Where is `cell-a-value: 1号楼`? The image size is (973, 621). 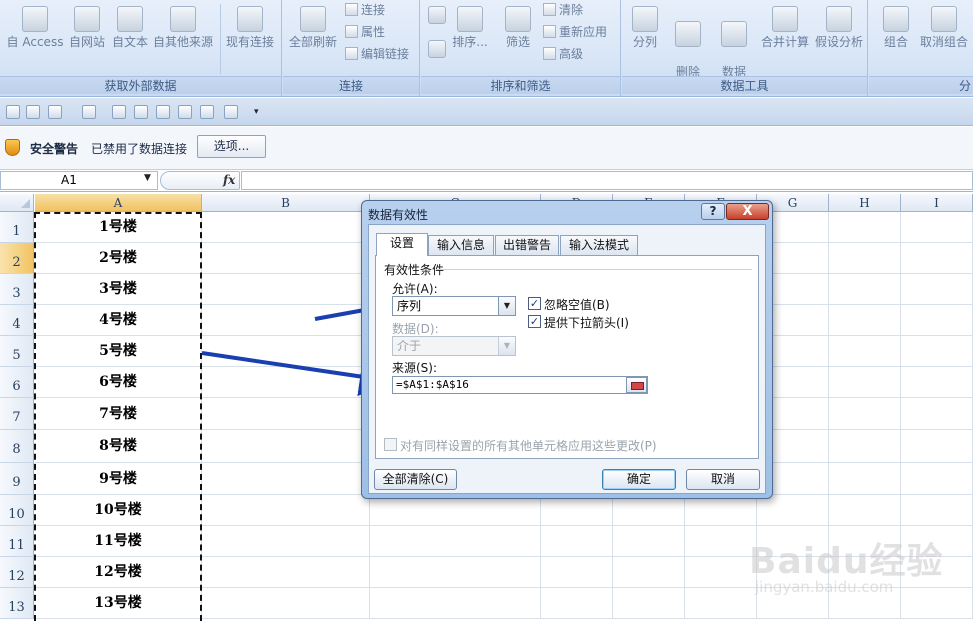
cell-a-value: 1号楼 is located at coordinates (118, 227).